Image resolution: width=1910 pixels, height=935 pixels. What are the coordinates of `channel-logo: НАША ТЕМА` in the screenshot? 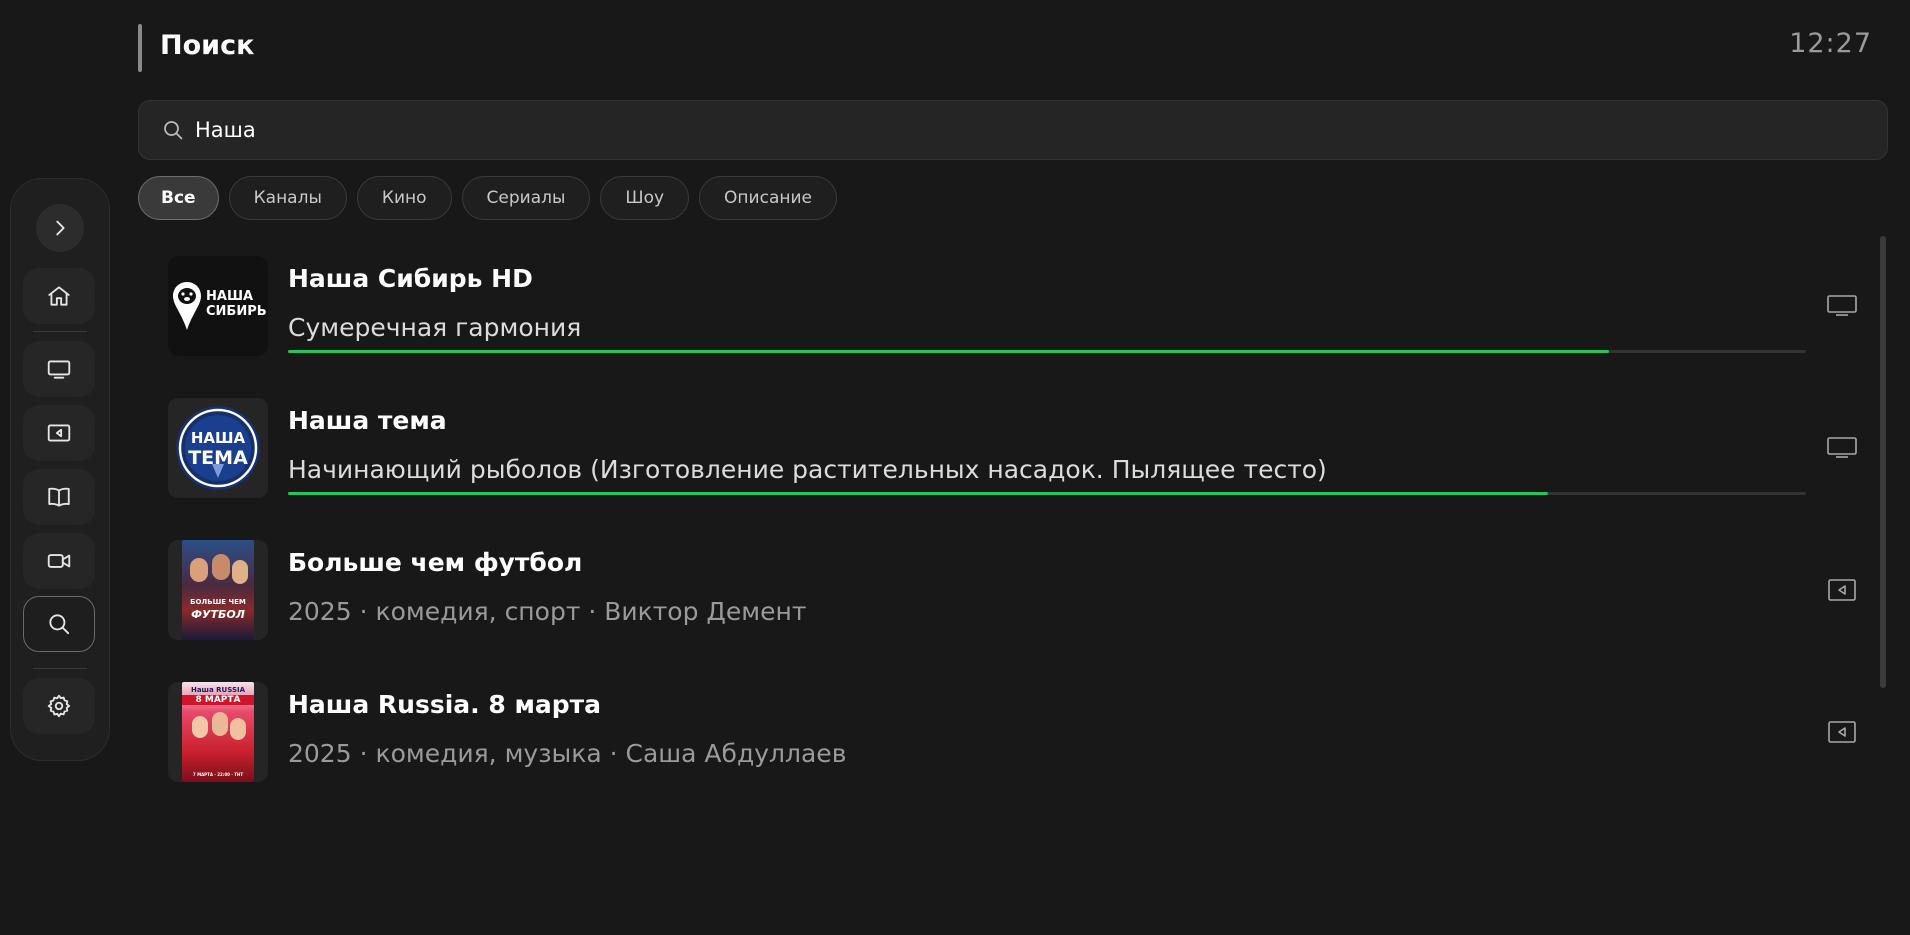 It's located at (218, 448).